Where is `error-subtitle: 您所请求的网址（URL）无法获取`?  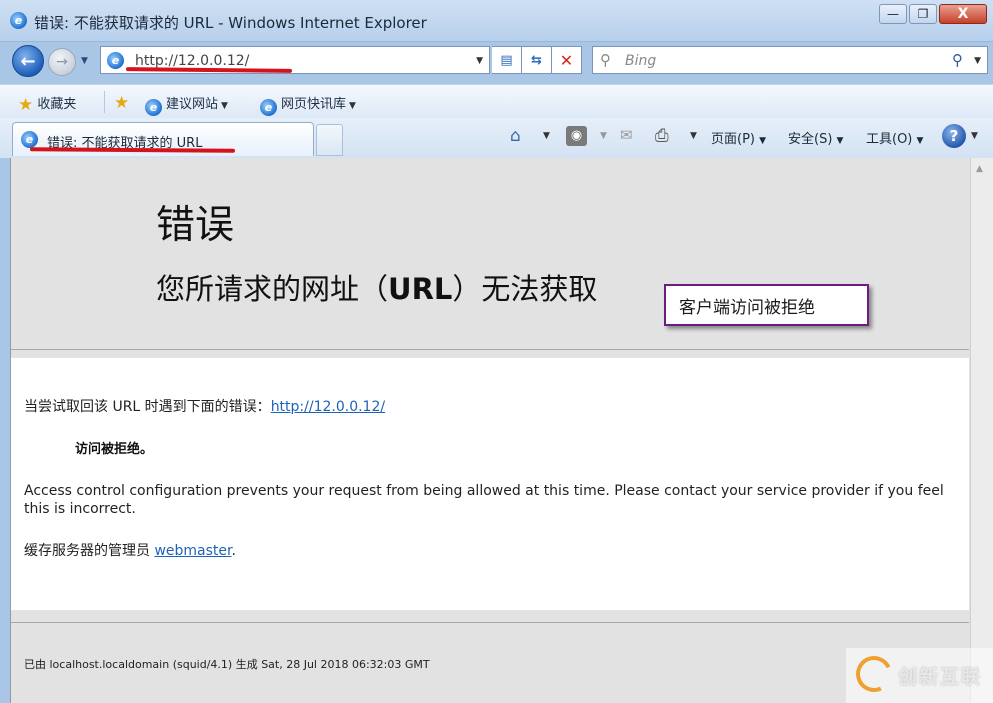 error-subtitle: 您所请求的网址（URL）无法获取 is located at coordinates (376, 287).